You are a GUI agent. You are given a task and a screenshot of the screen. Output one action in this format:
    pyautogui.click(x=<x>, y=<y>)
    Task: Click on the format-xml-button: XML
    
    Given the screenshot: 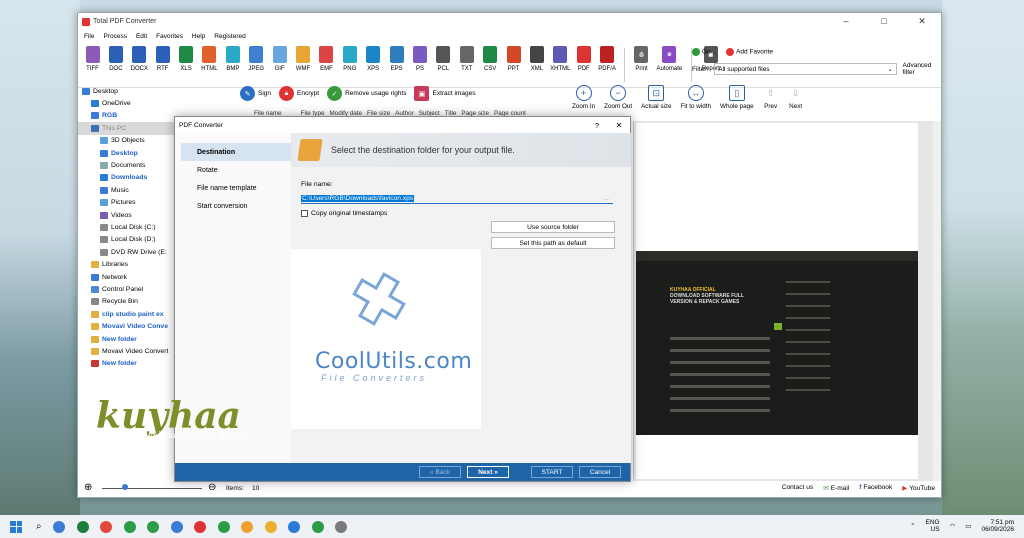 What is the action you would take?
    pyautogui.click(x=536, y=59)
    